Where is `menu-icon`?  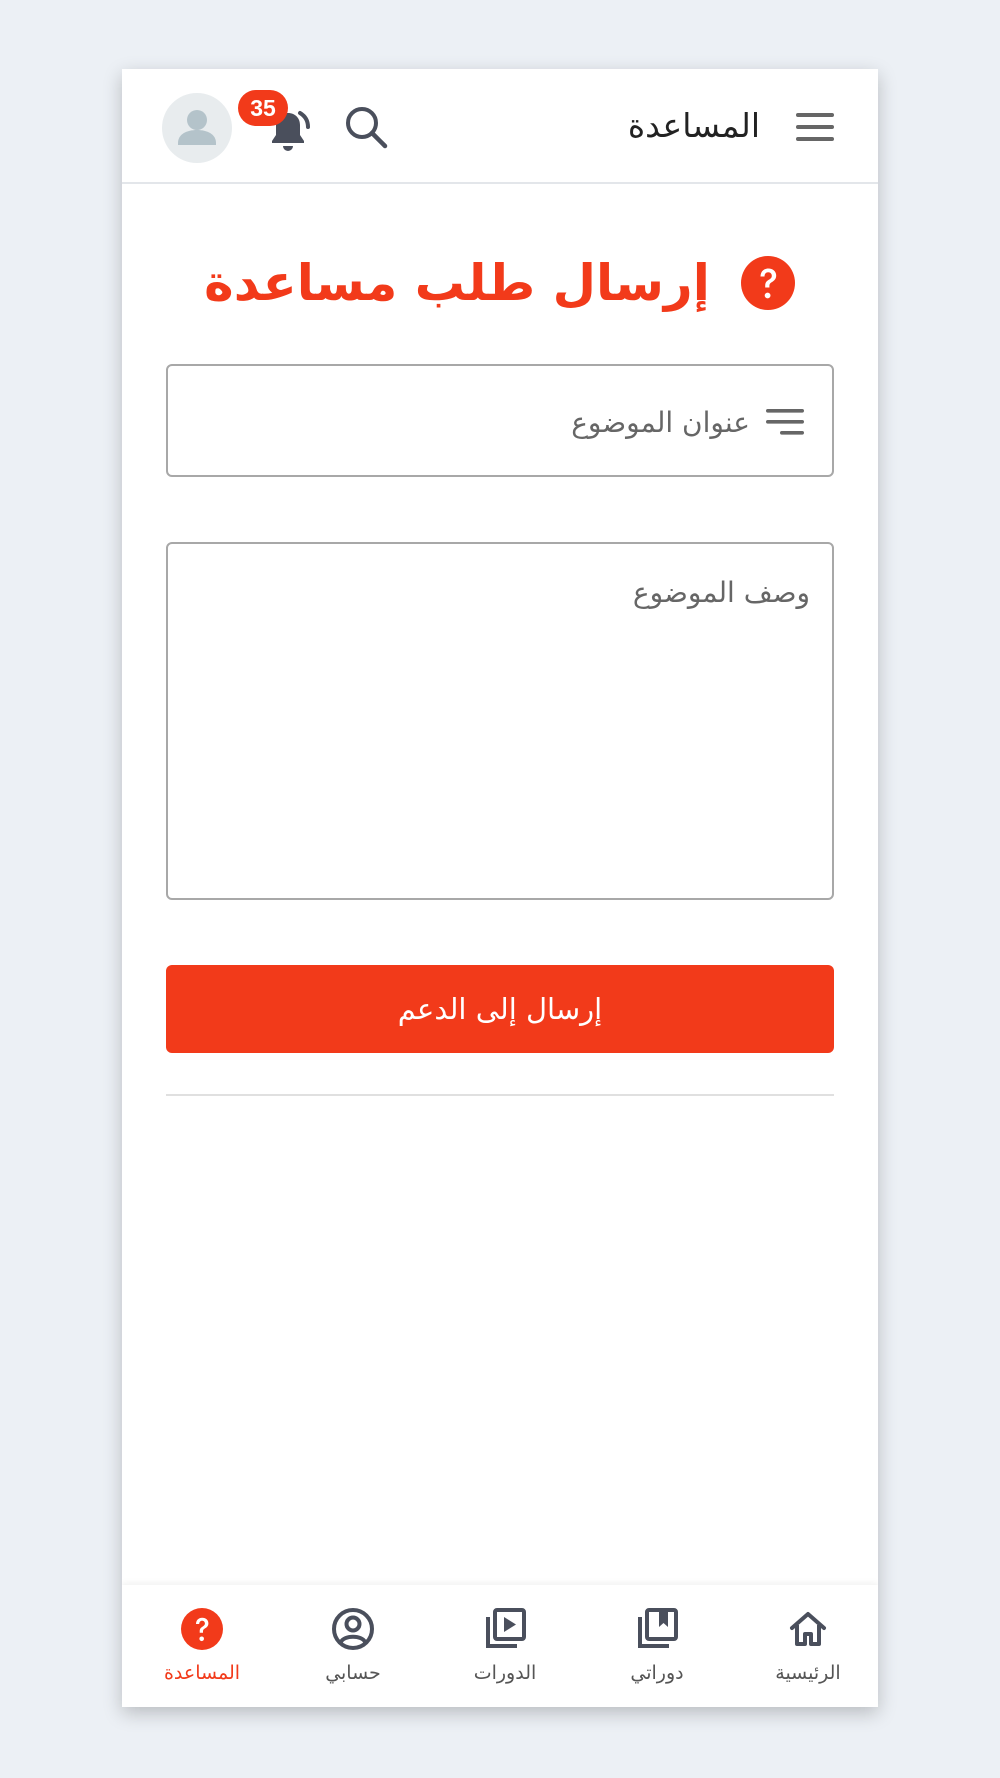 menu-icon is located at coordinates (815, 127).